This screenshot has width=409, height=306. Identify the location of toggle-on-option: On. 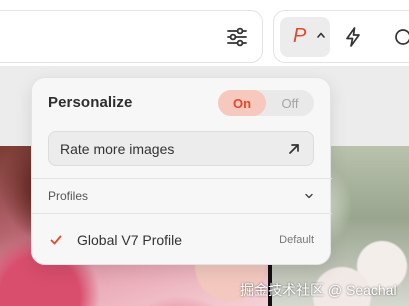
(242, 103).